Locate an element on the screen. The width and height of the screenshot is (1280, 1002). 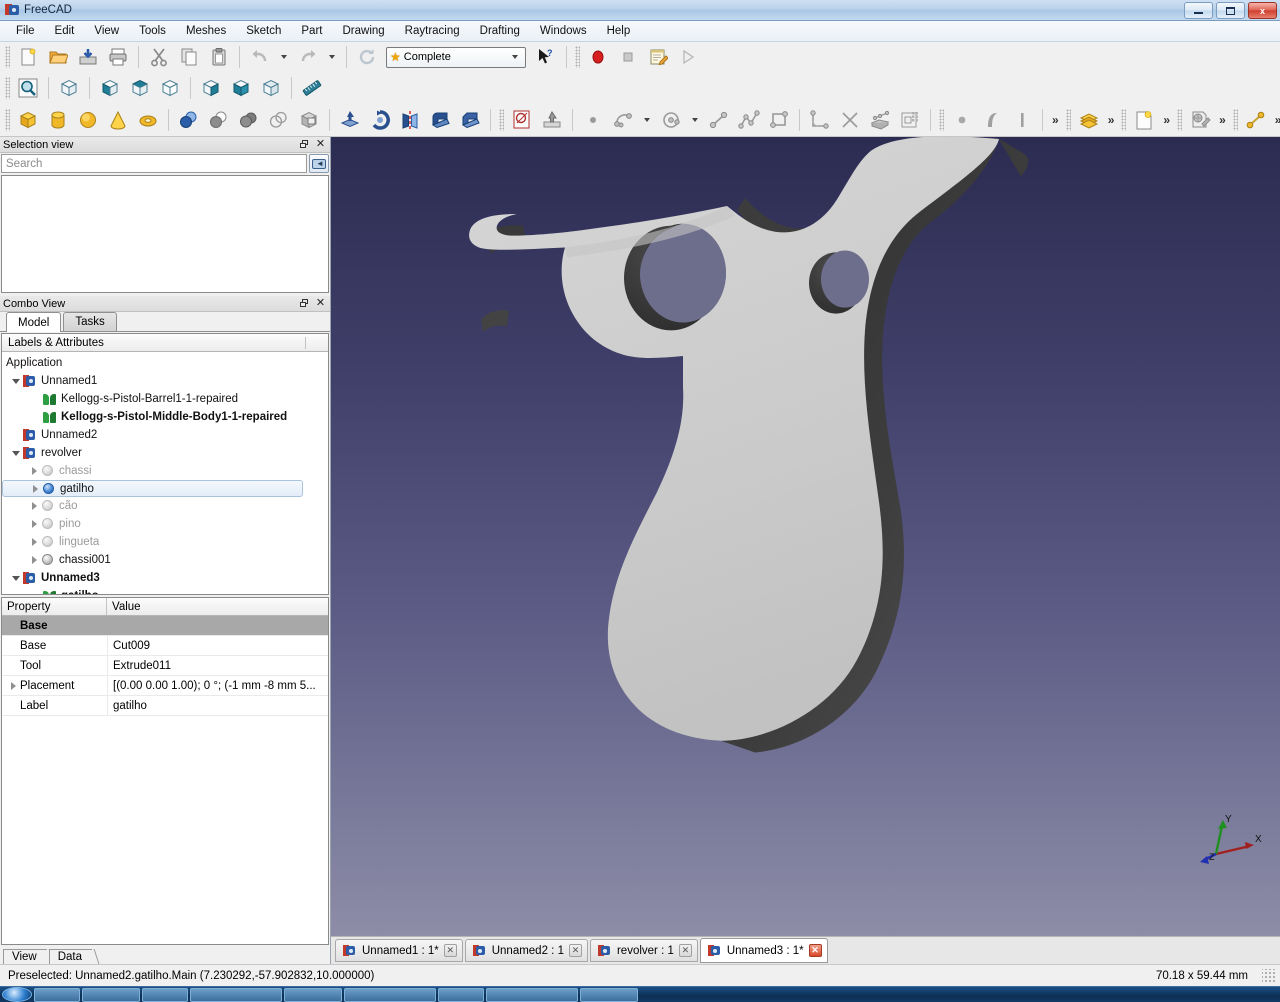
macro-stop-button is located at coordinates (628, 57).